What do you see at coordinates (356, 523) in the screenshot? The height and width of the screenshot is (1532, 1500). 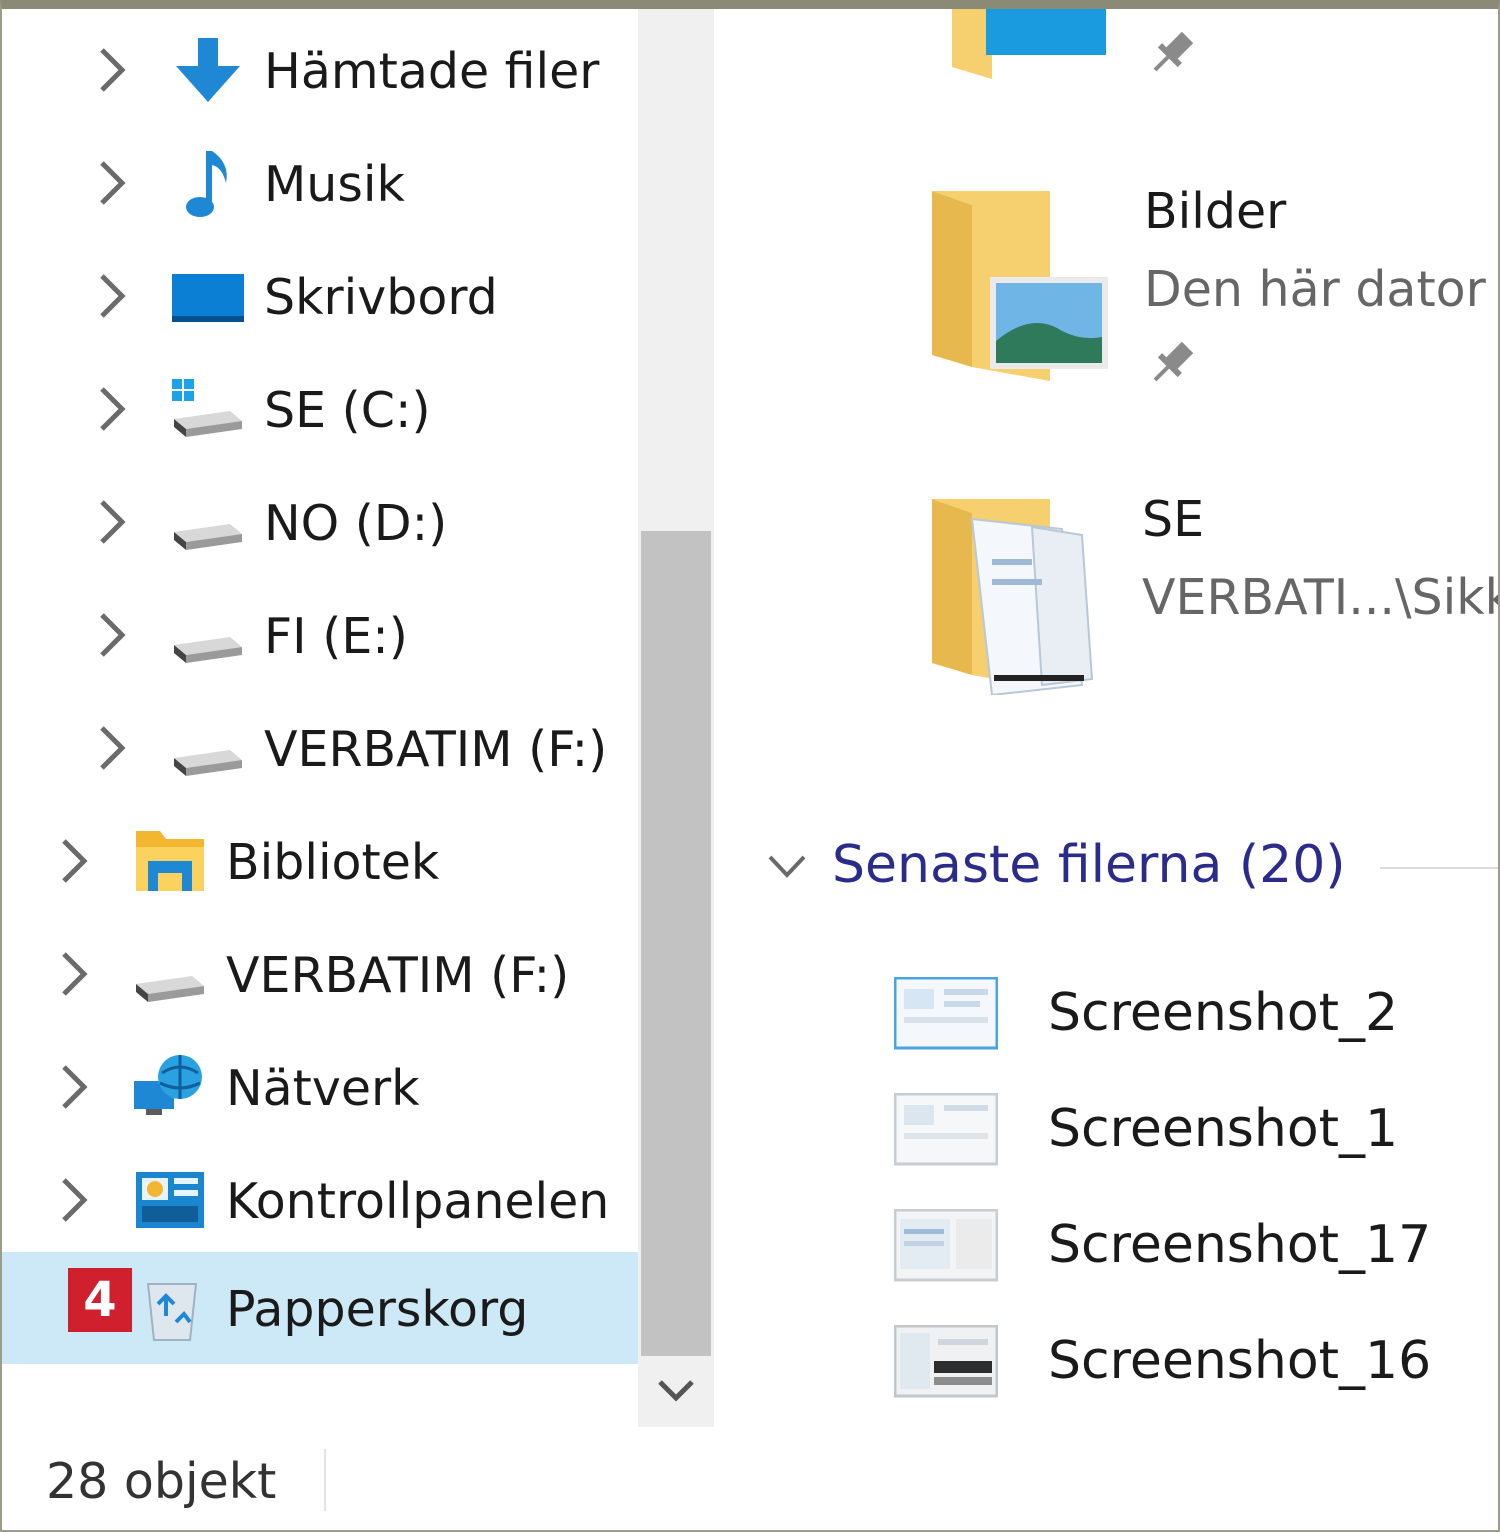 I see `nav-item-label: NO (D:)` at bounding box center [356, 523].